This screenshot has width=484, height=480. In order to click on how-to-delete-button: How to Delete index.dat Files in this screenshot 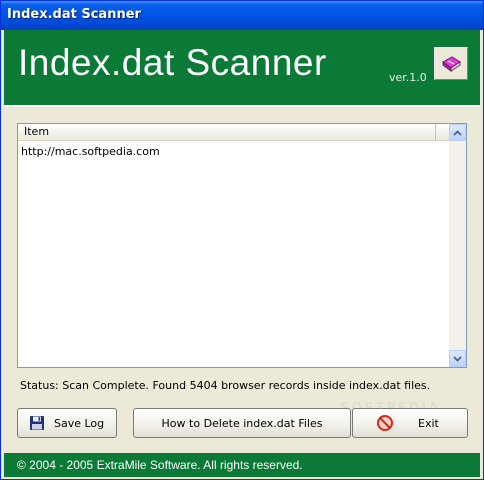, I will do `click(242, 423)`.